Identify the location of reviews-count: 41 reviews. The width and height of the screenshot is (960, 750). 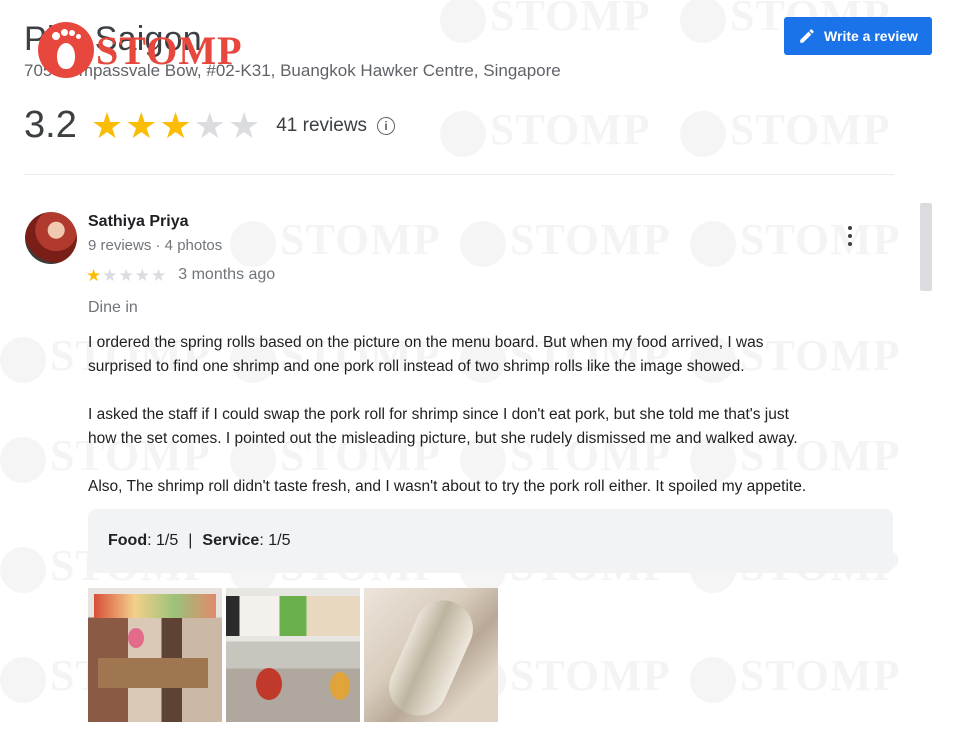
(321, 126).